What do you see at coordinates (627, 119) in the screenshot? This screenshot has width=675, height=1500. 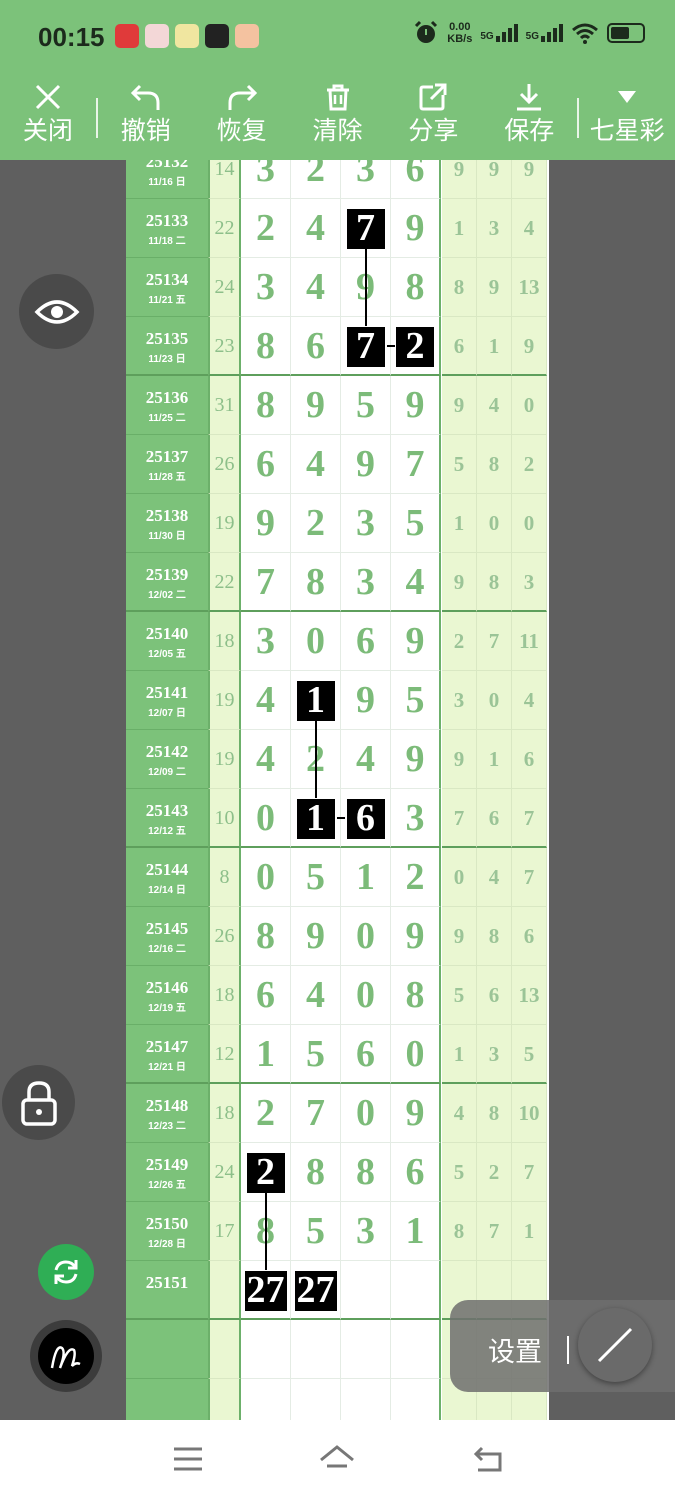 I see `lottery-select-button: 七星彩` at bounding box center [627, 119].